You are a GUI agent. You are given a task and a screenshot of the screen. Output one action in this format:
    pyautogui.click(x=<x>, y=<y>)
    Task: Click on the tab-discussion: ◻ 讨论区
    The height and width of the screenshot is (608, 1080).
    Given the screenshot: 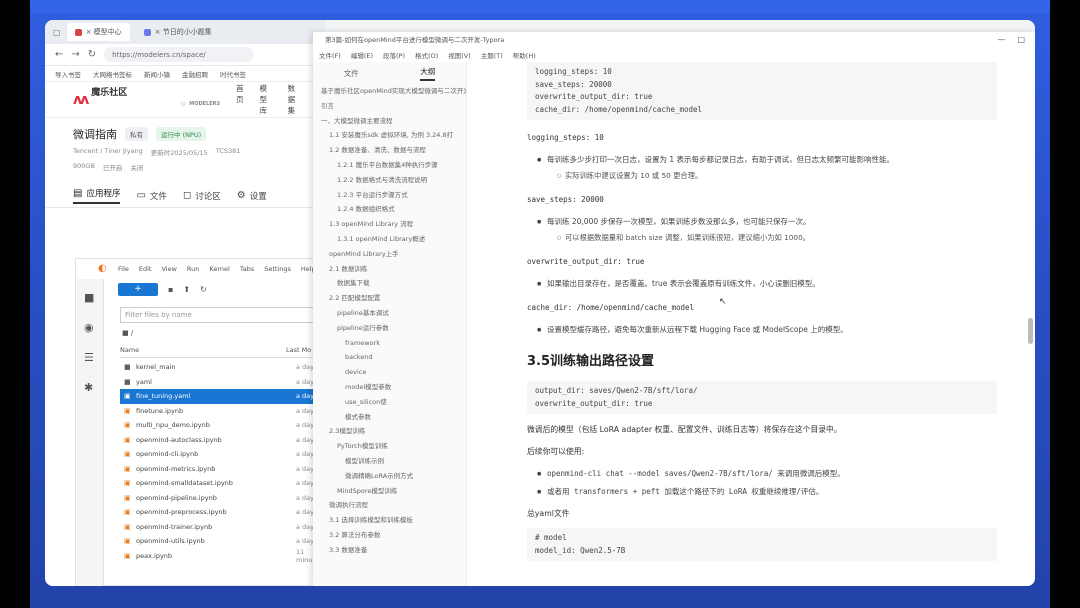 What is the action you would take?
    pyautogui.click(x=202, y=196)
    